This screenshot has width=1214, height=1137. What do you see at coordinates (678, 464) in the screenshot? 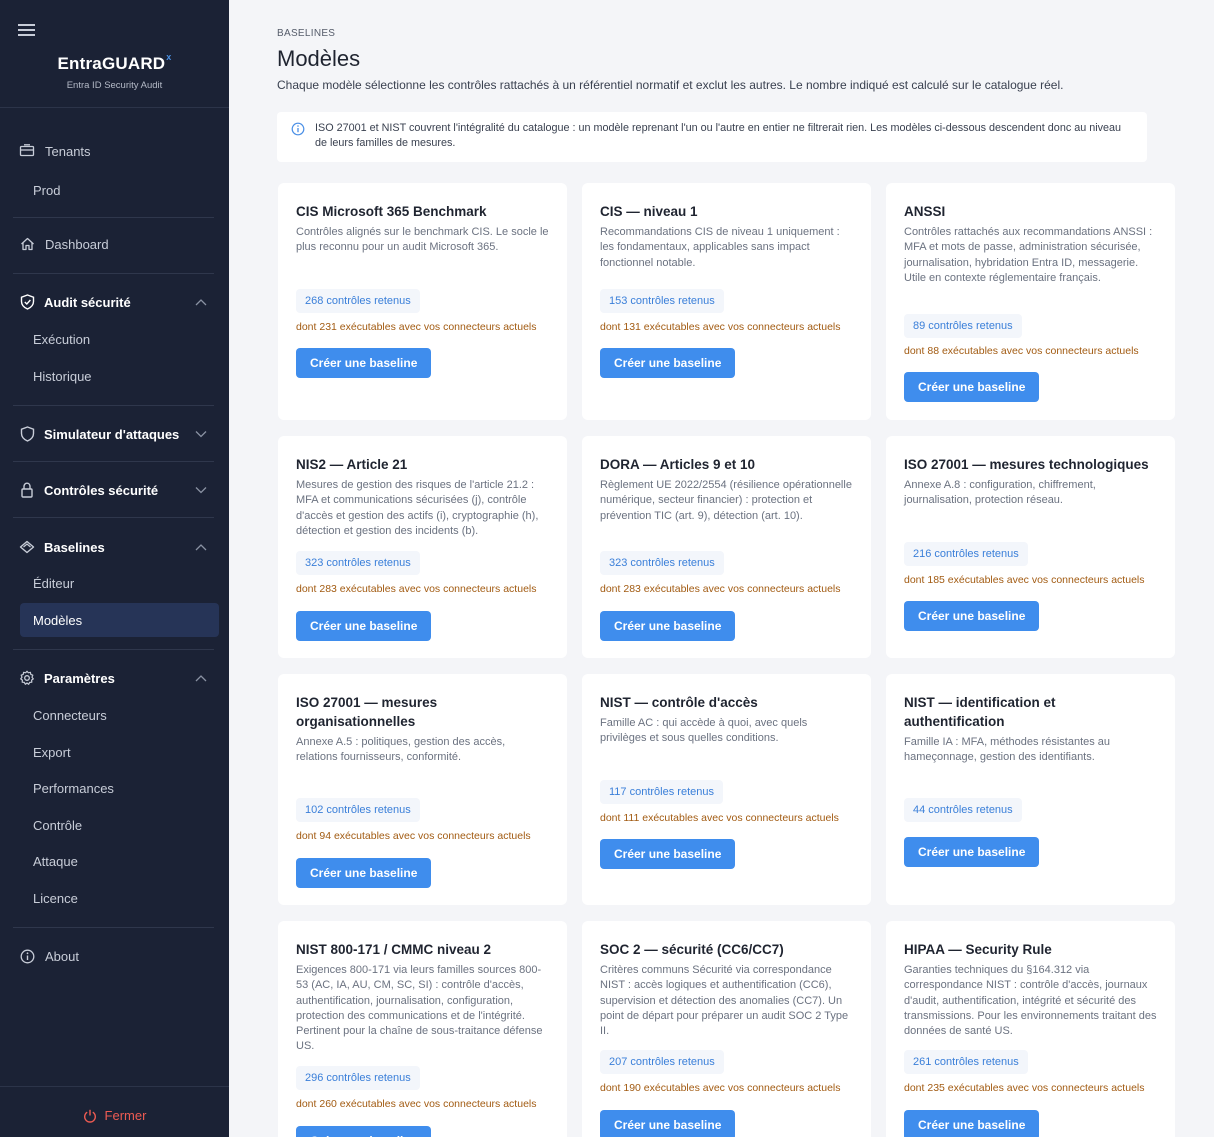
I see `card-title: DORA — Articles 9 et 10` at bounding box center [678, 464].